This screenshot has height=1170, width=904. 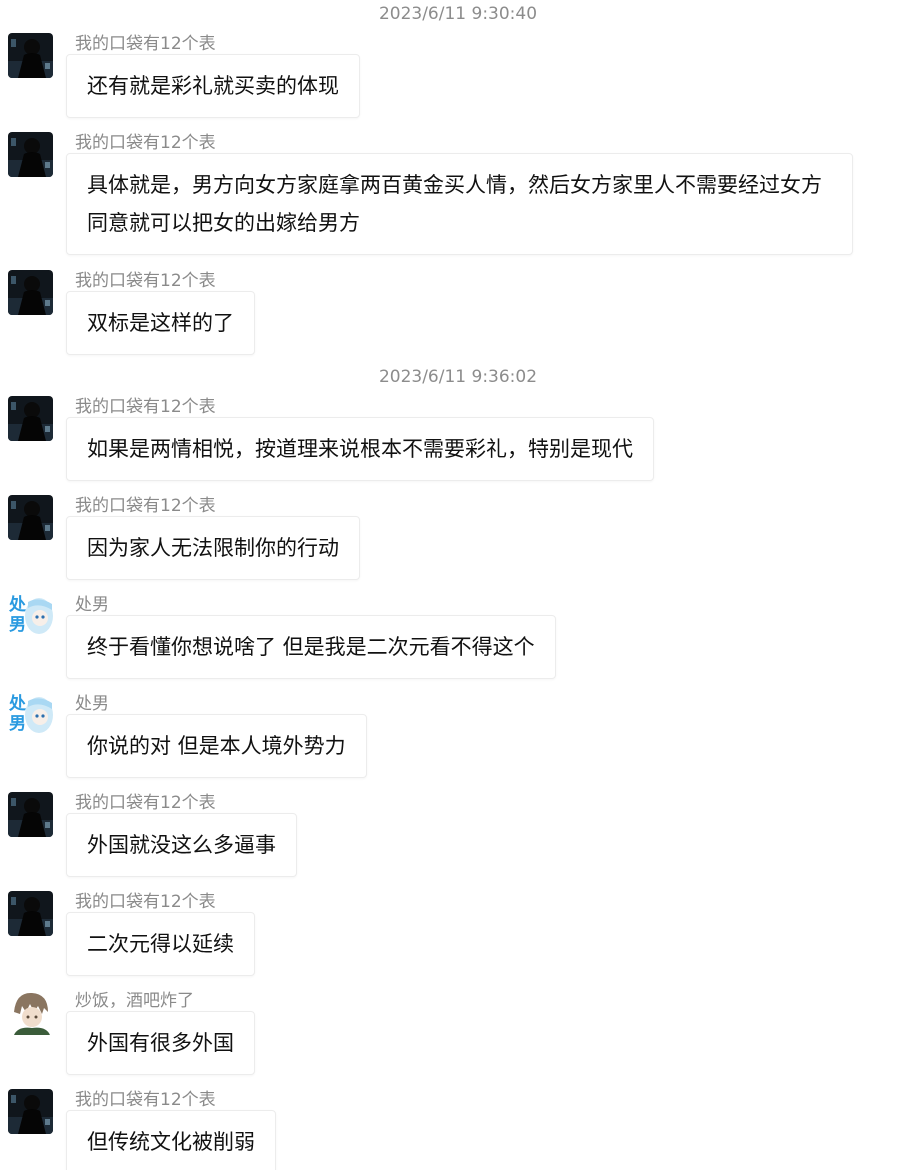 What do you see at coordinates (160, 323) in the screenshot?
I see `message-bubble: 双标是这样的了` at bounding box center [160, 323].